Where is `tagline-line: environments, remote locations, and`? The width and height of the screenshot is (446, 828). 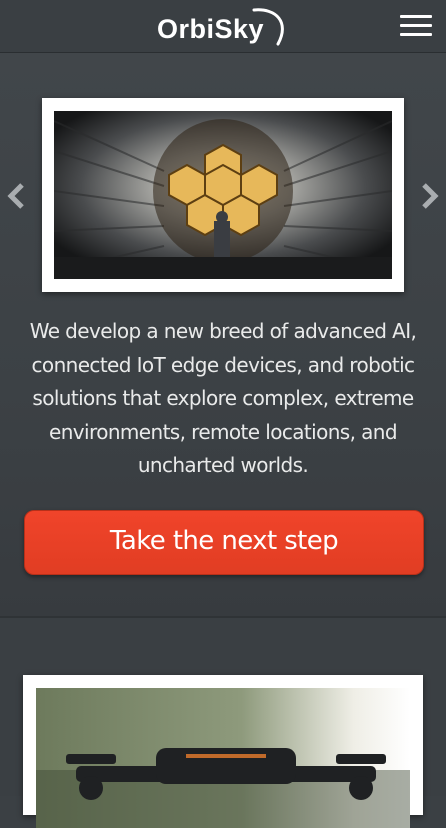 tagline-line: environments, remote locations, and is located at coordinates (223, 431).